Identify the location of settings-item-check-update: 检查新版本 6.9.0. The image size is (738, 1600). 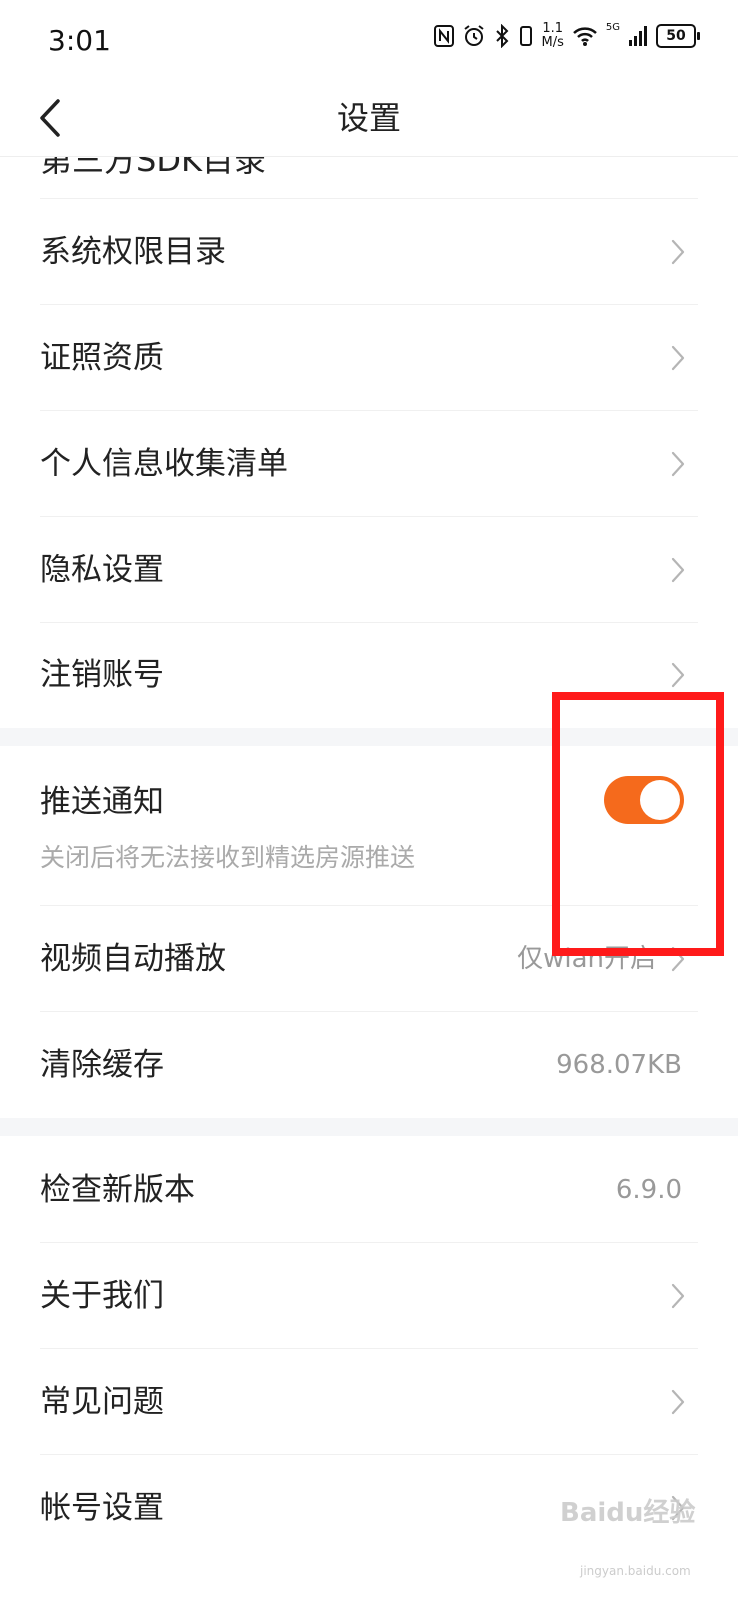
(369, 1190).